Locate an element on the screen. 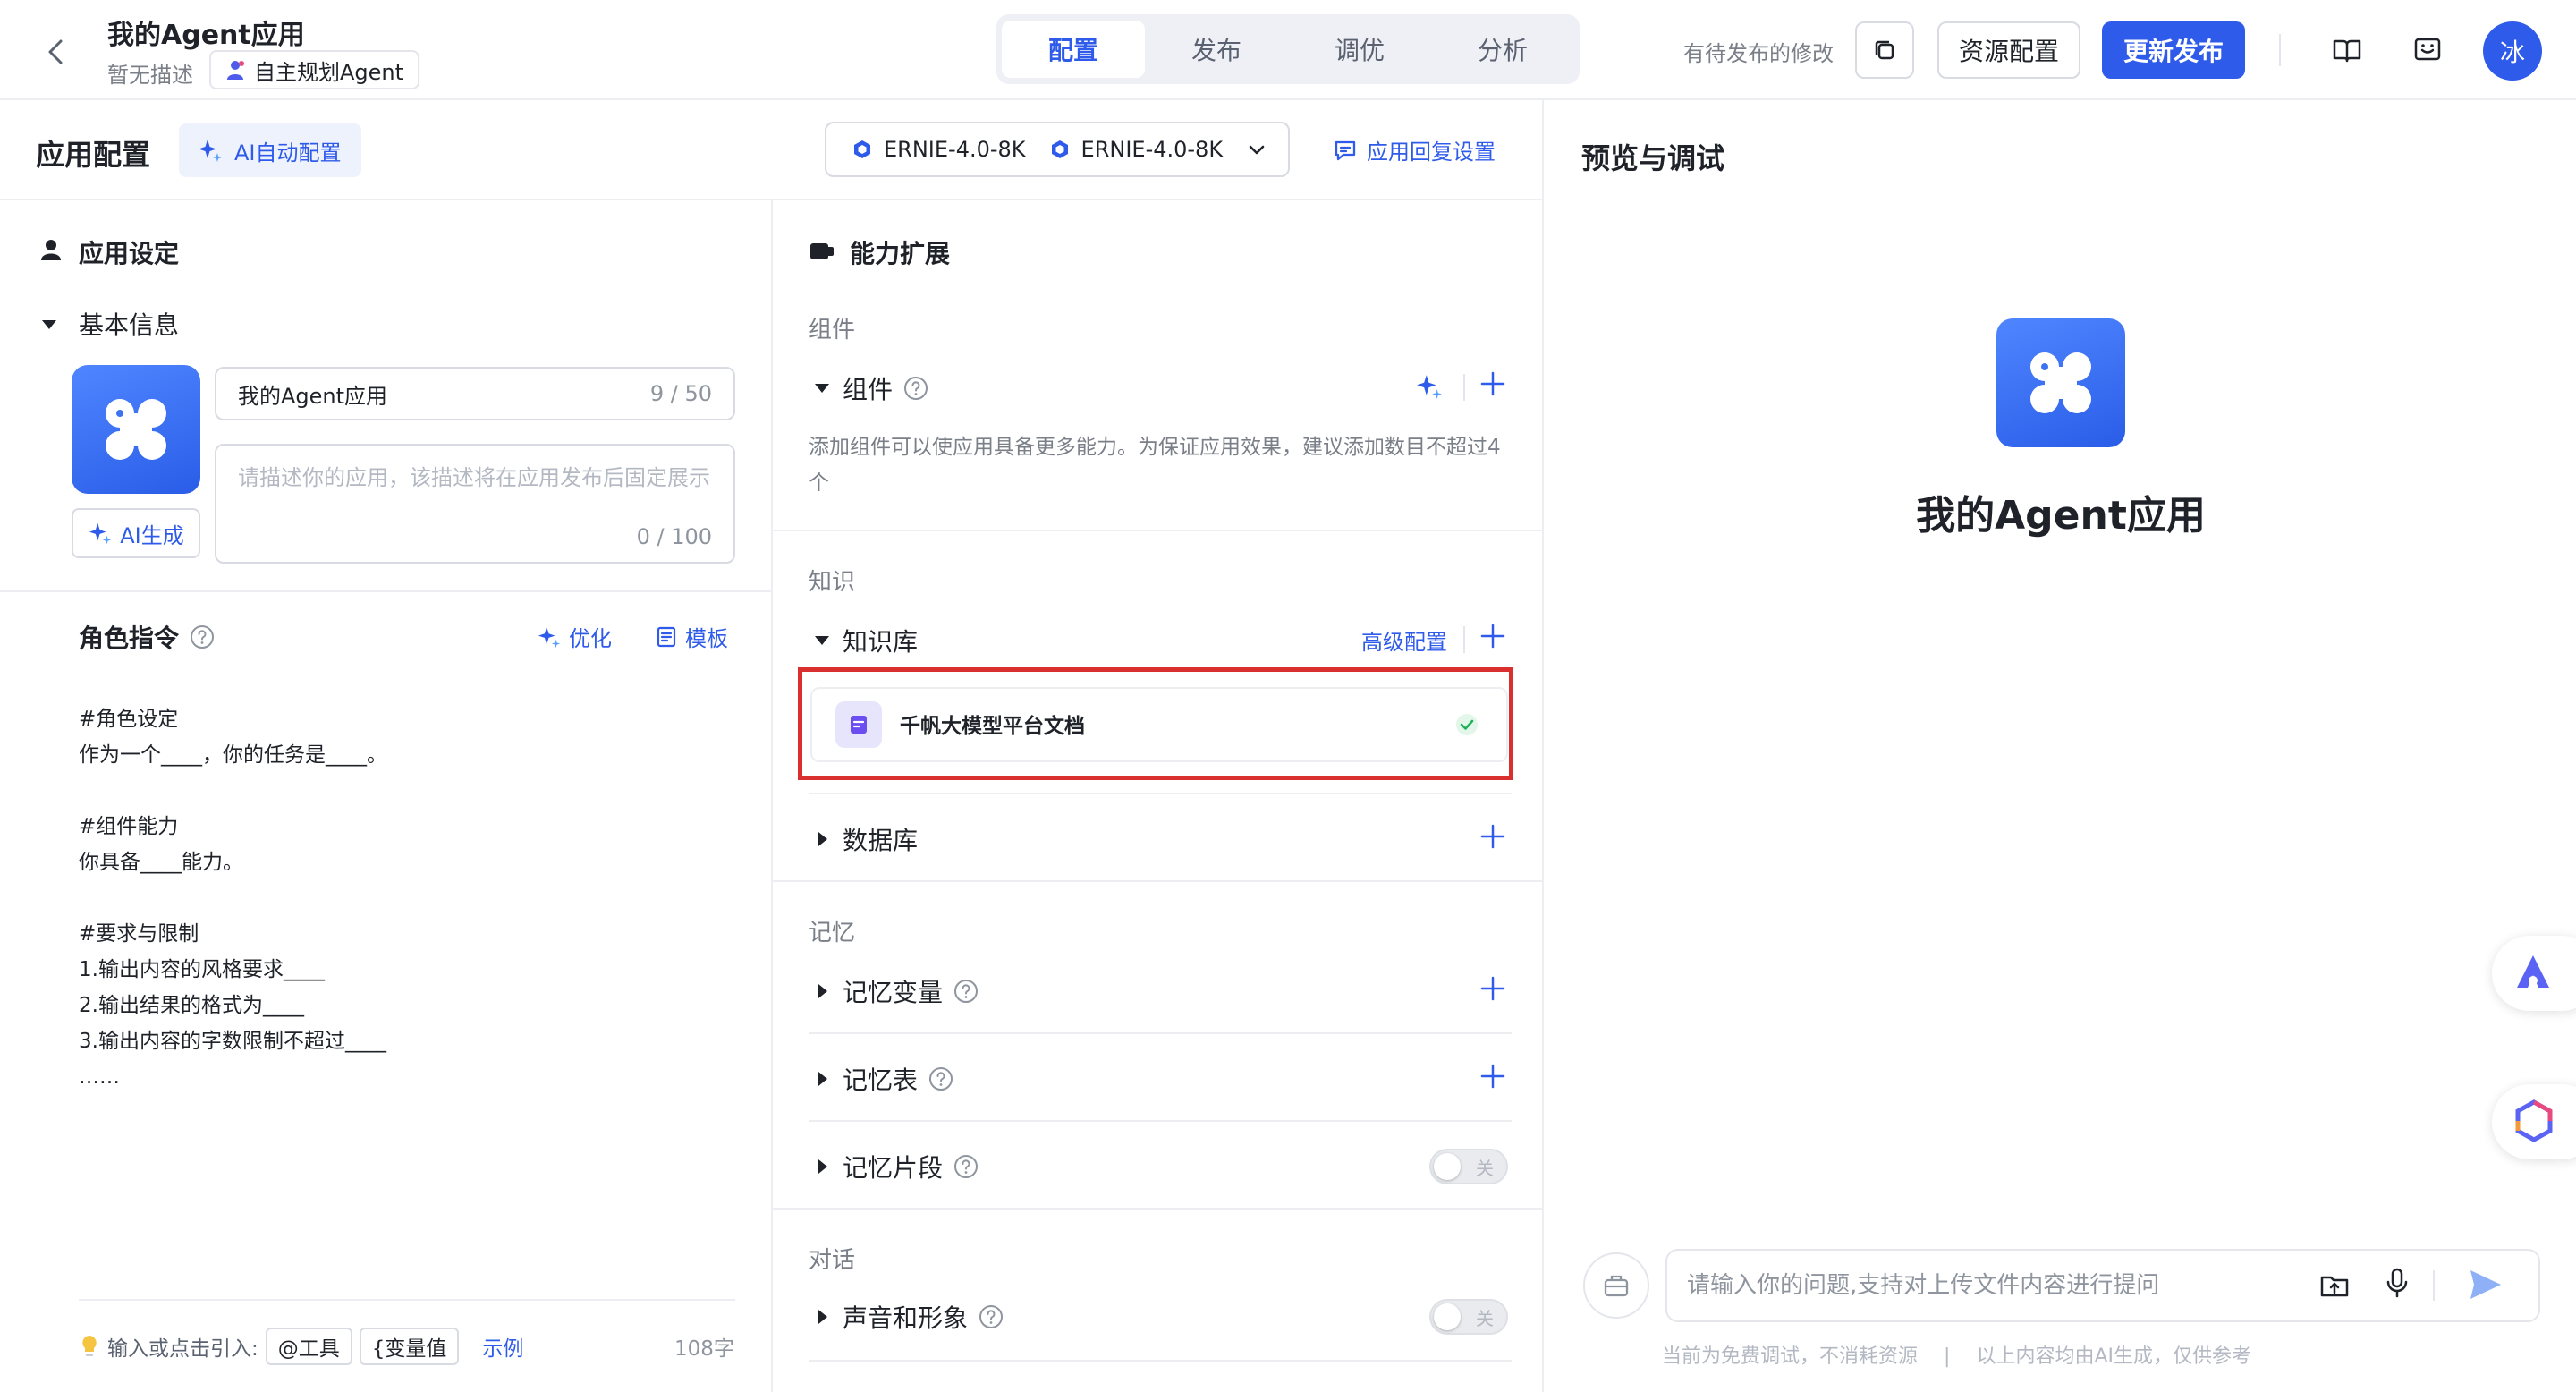 The height and width of the screenshot is (1392, 2576). app-name-input: 我的Agent应用 9 / 50 is located at coordinates (475, 393).